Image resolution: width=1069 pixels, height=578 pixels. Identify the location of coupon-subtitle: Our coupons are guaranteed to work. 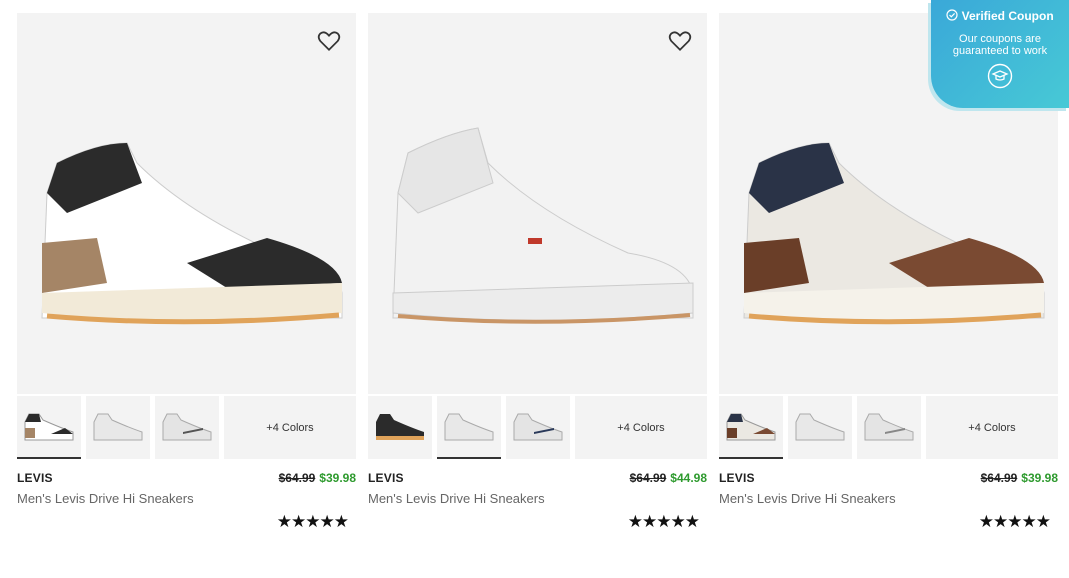
(1000, 45).